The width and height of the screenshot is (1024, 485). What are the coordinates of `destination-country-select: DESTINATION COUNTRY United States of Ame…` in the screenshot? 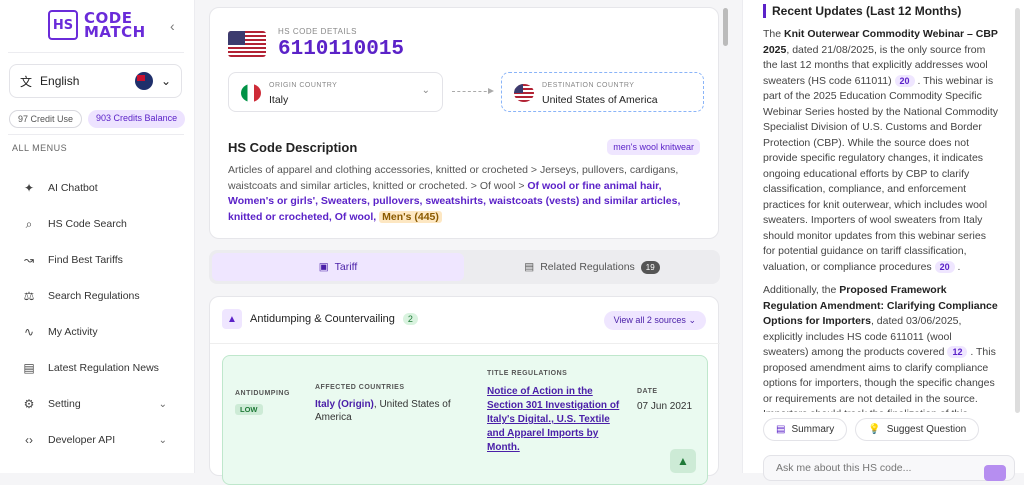 It's located at (602, 92).